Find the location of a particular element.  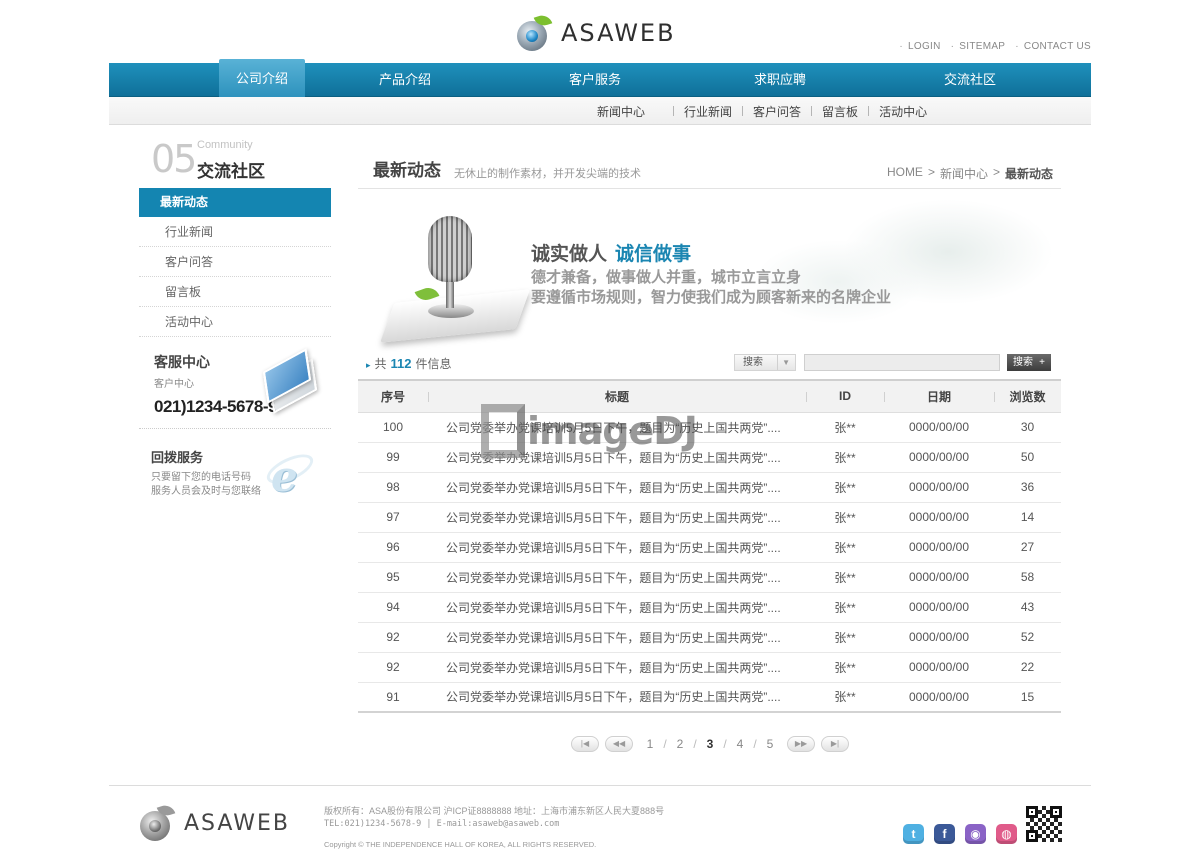

login-link: LOGIN is located at coordinates (919, 46).